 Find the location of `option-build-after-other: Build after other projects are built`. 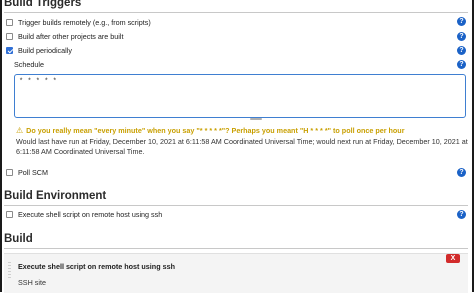

option-build-after-other: Build after other projects are built is located at coordinates (236, 36).